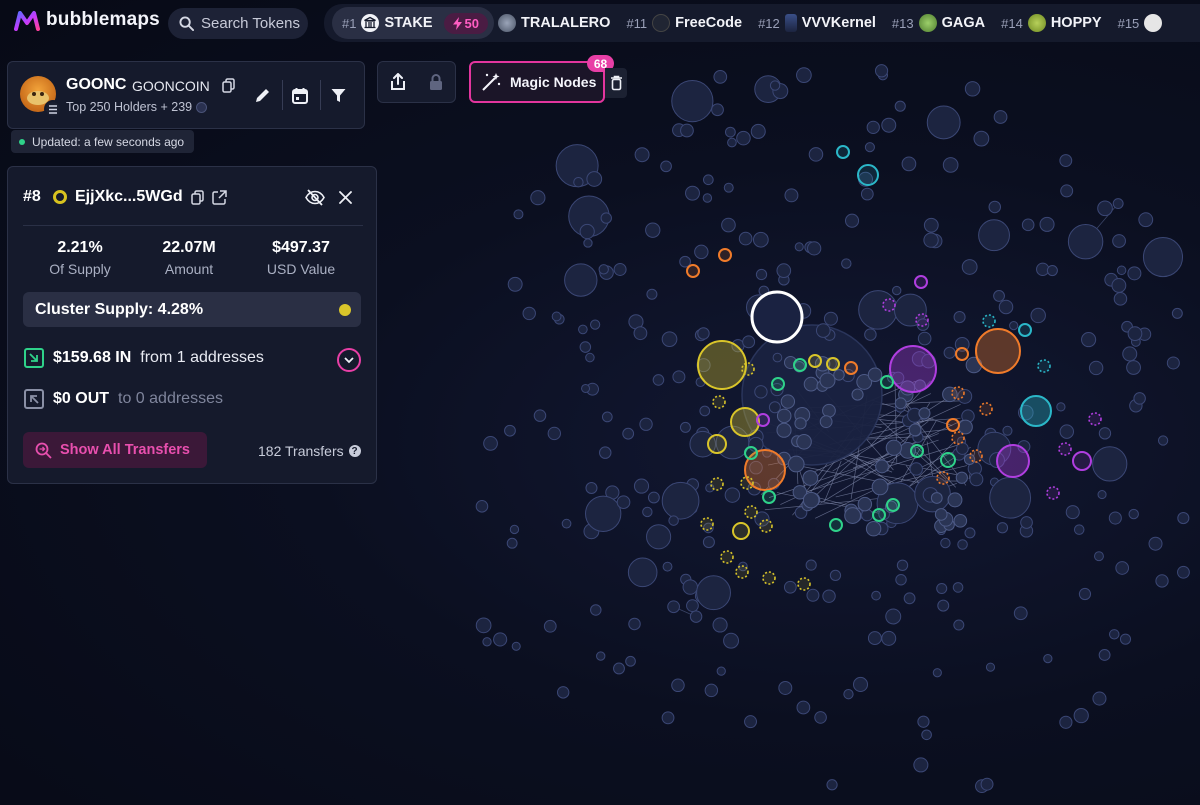 Image resolution: width=1200 pixels, height=805 pixels. What do you see at coordinates (777, 317) in the screenshot?
I see `selected-holder-bubble` at bounding box center [777, 317].